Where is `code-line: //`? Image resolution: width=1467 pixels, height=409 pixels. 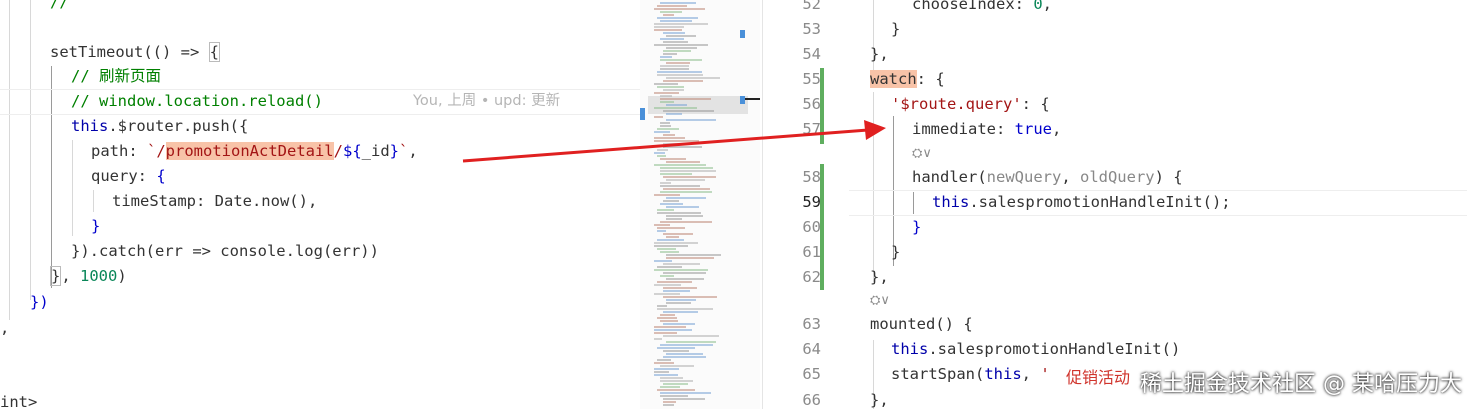
code-line: // is located at coordinates (59, 7).